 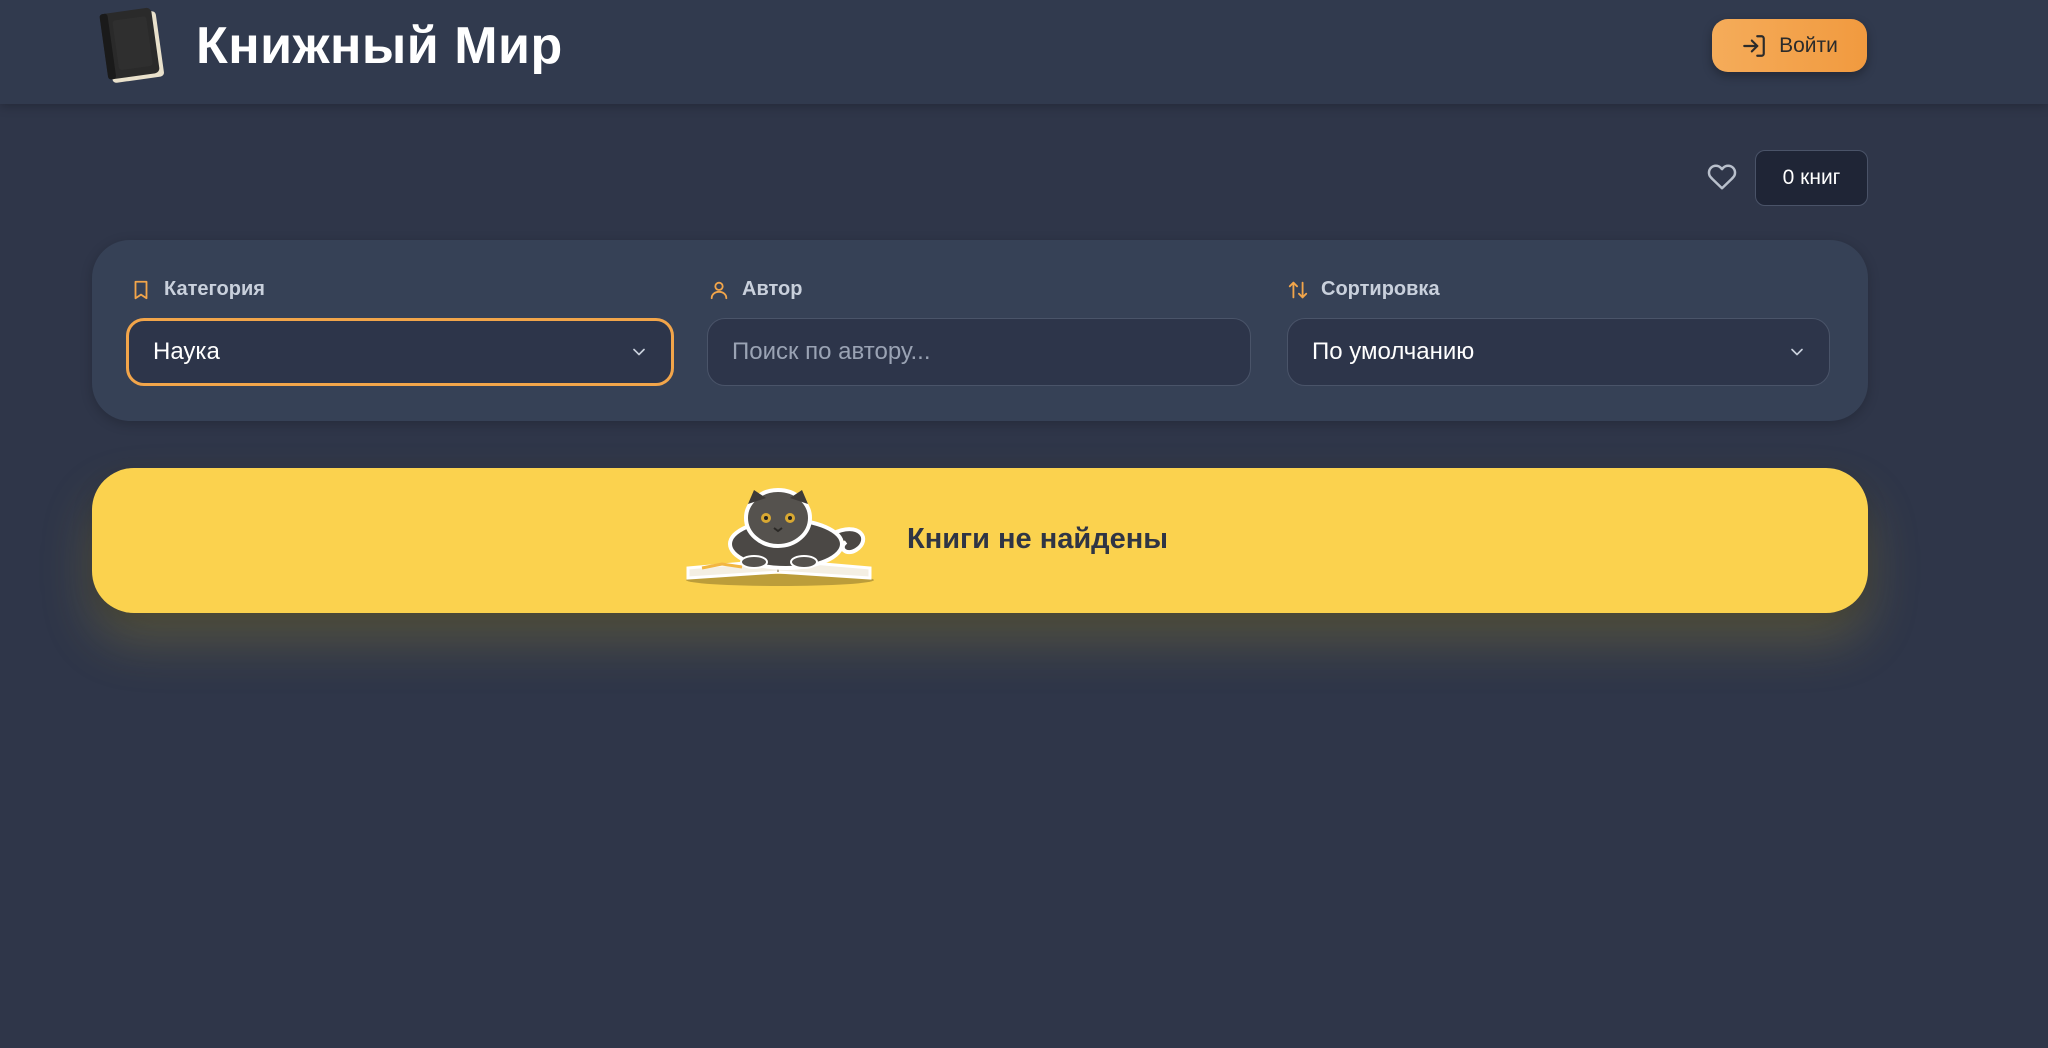 I want to click on category-label: Категория, so click(x=197, y=289).